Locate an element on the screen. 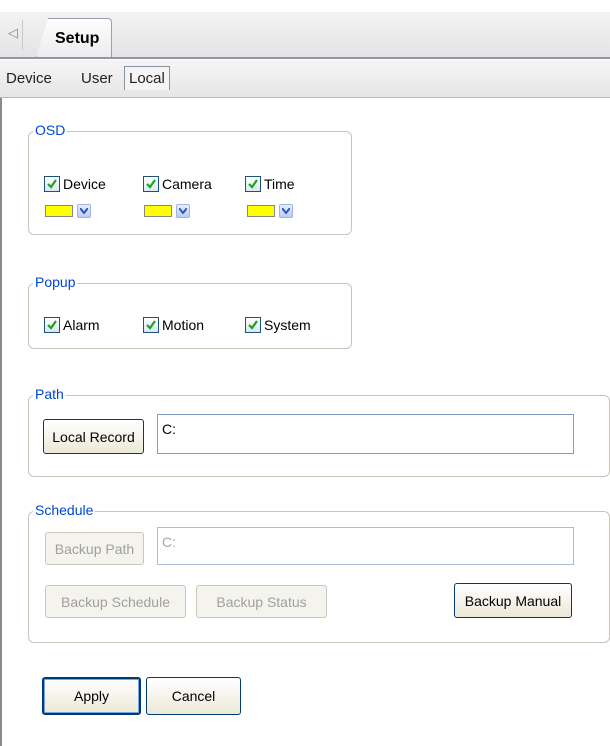 The width and height of the screenshot is (610, 746). osd-time-color-select is located at coordinates (273, 211).